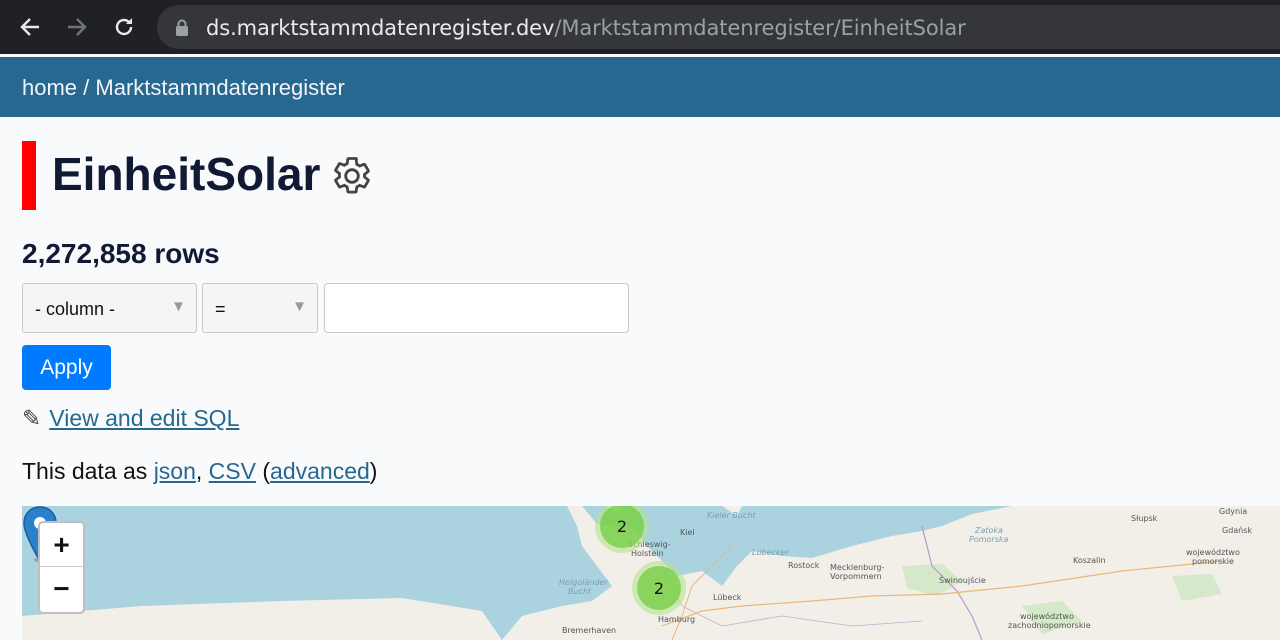 The width and height of the screenshot is (1280, 640). What do you see at coordinates (583, 582) in the screenshot?
I see `map-label: Helgoländer` at bounding box center [583, 582].